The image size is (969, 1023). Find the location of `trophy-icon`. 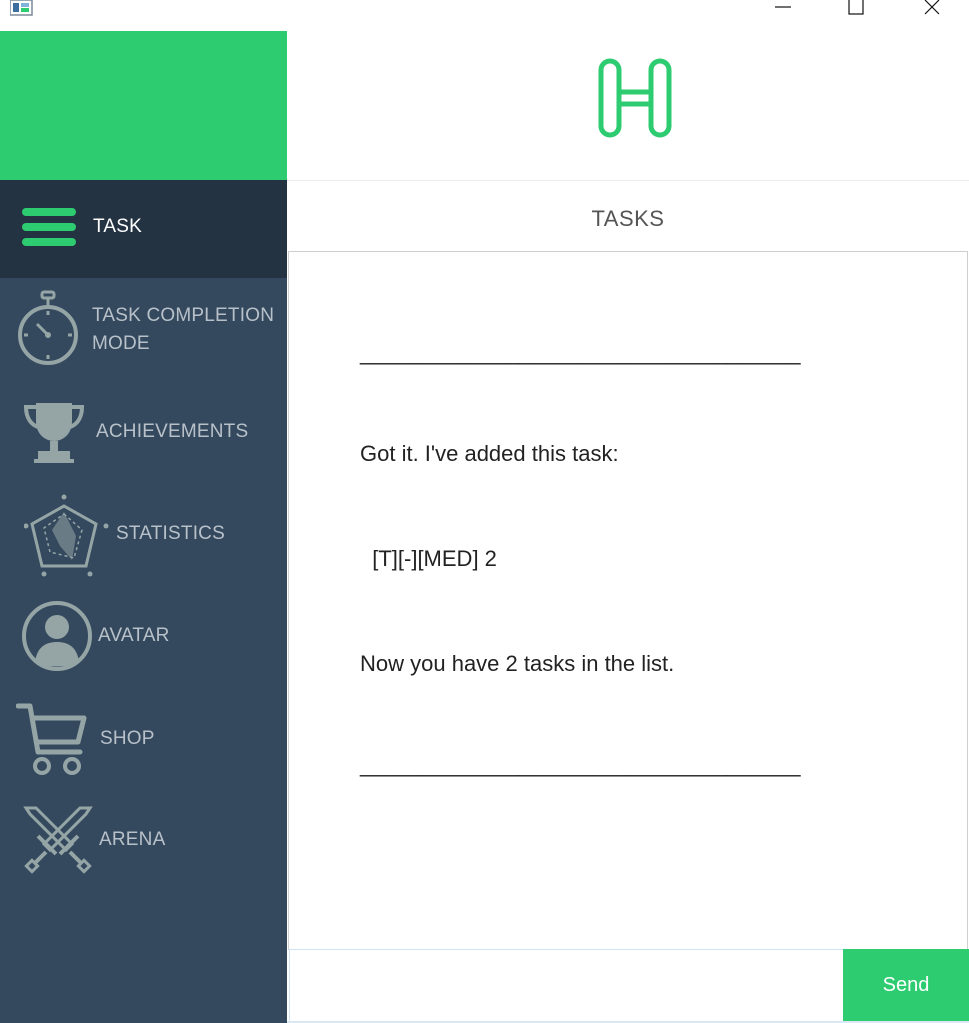

trophy-icon is located at coordinates (54, 433).